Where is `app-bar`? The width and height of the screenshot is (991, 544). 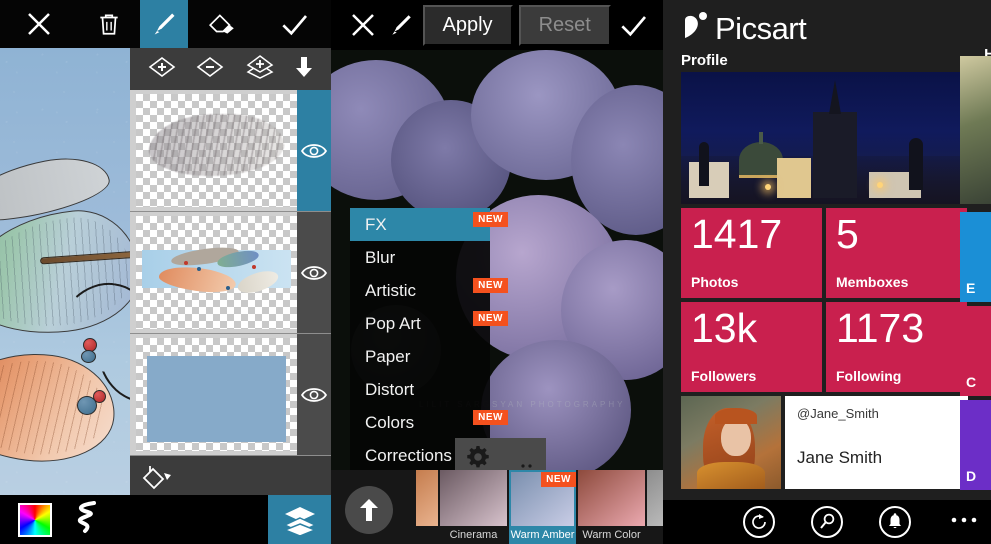
app-bar is located at coordinates (827, 522).